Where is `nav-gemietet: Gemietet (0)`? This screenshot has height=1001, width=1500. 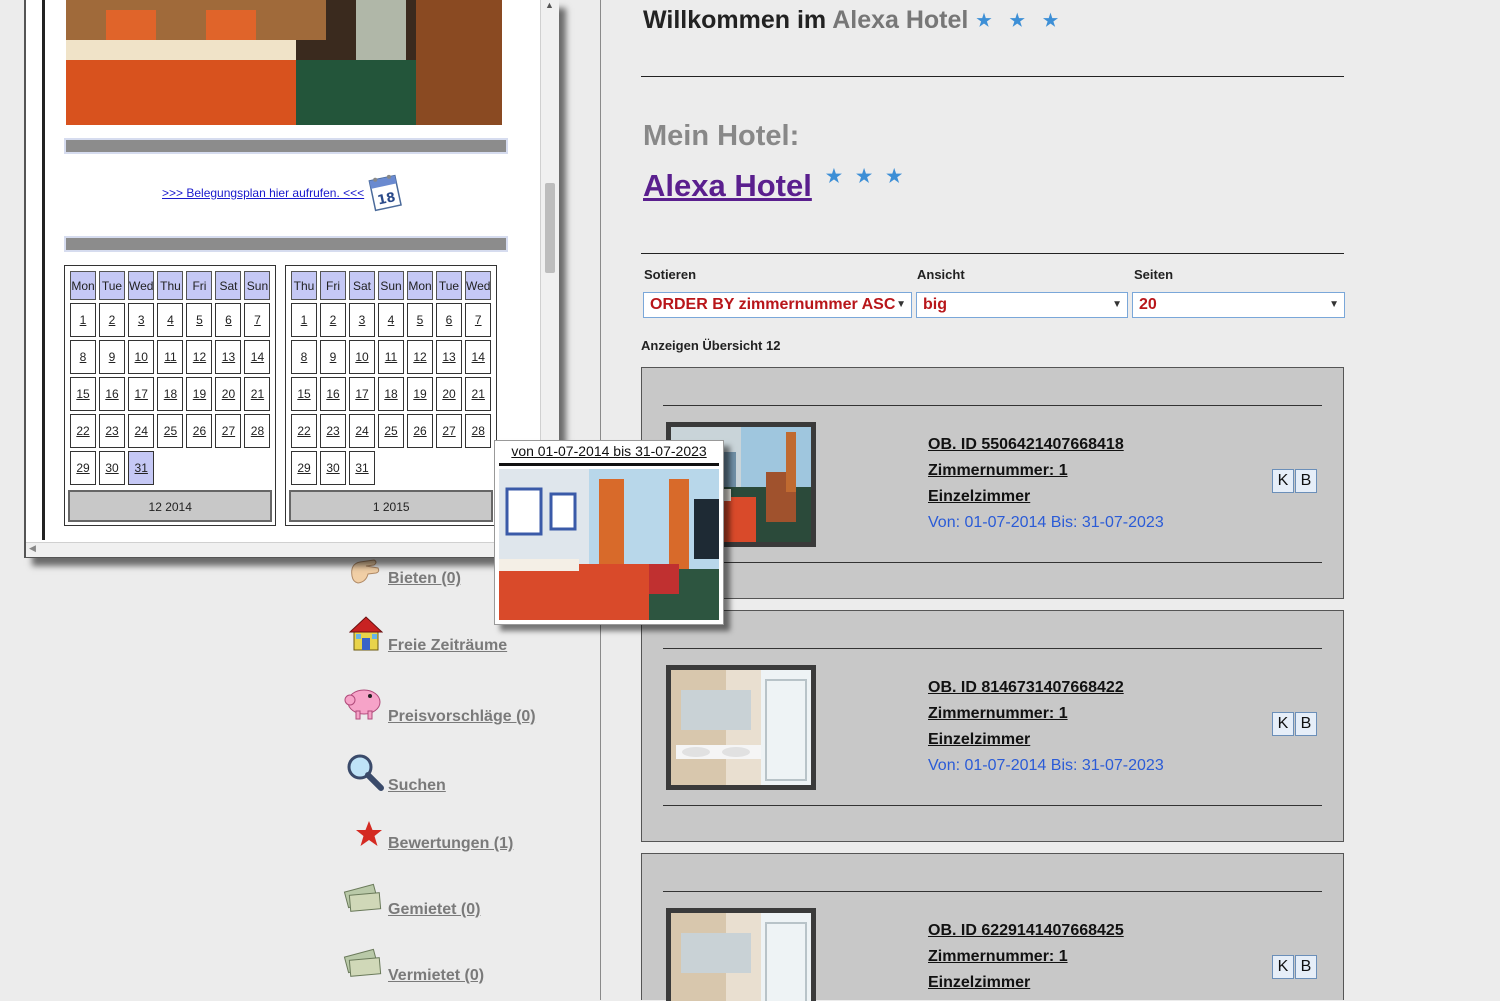
nav-gemietet: Gemietet (0) is located at coordinates (434, 910).